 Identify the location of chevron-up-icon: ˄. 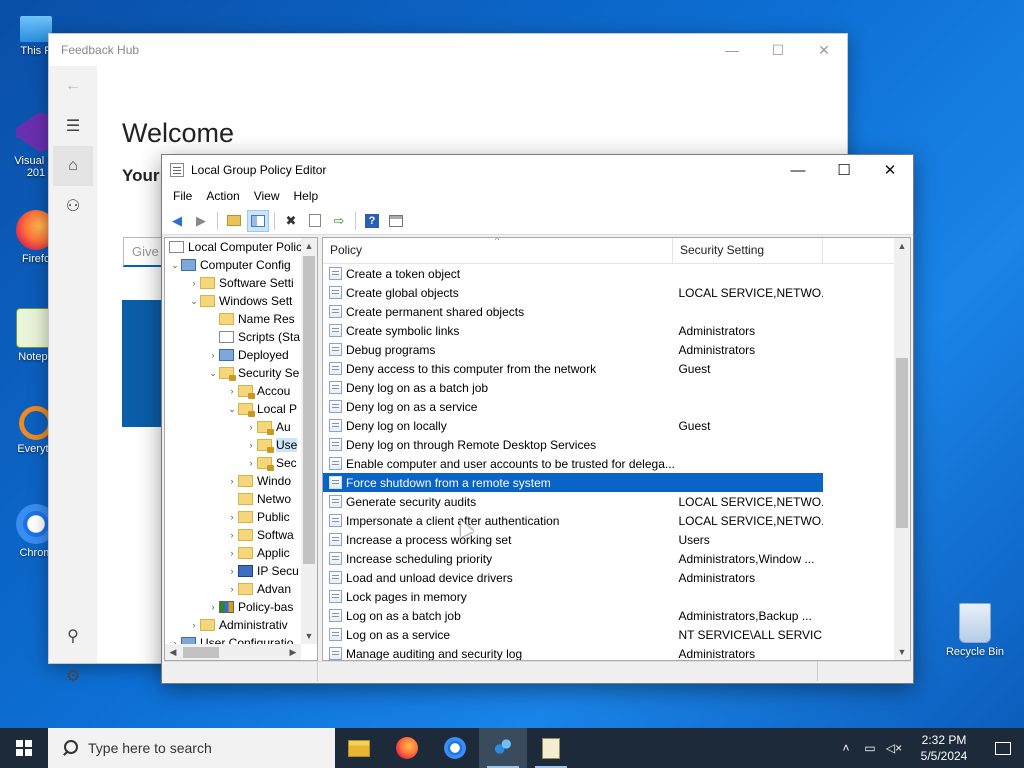
(846, 748).